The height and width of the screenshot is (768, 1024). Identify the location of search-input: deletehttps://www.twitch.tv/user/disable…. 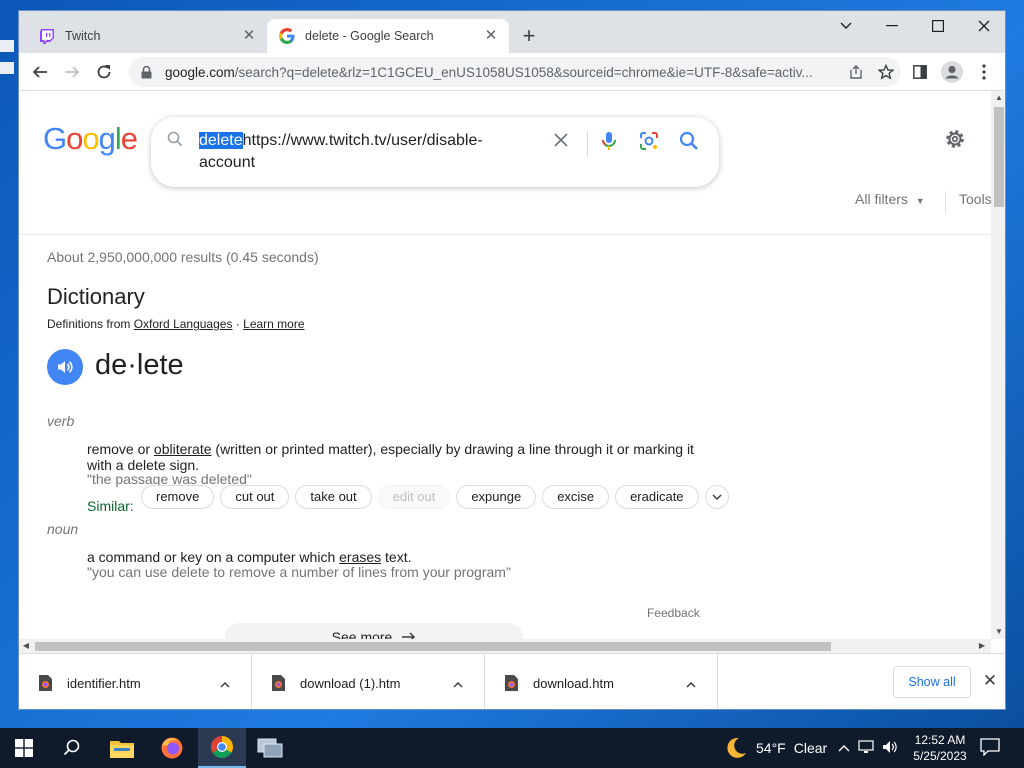
(364, 152).